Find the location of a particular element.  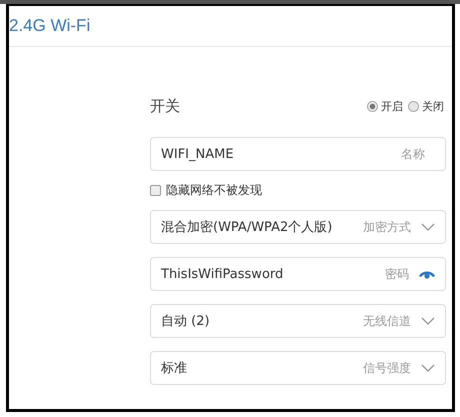

field-value: 自动 (2) is located at coordinates (186, 321).